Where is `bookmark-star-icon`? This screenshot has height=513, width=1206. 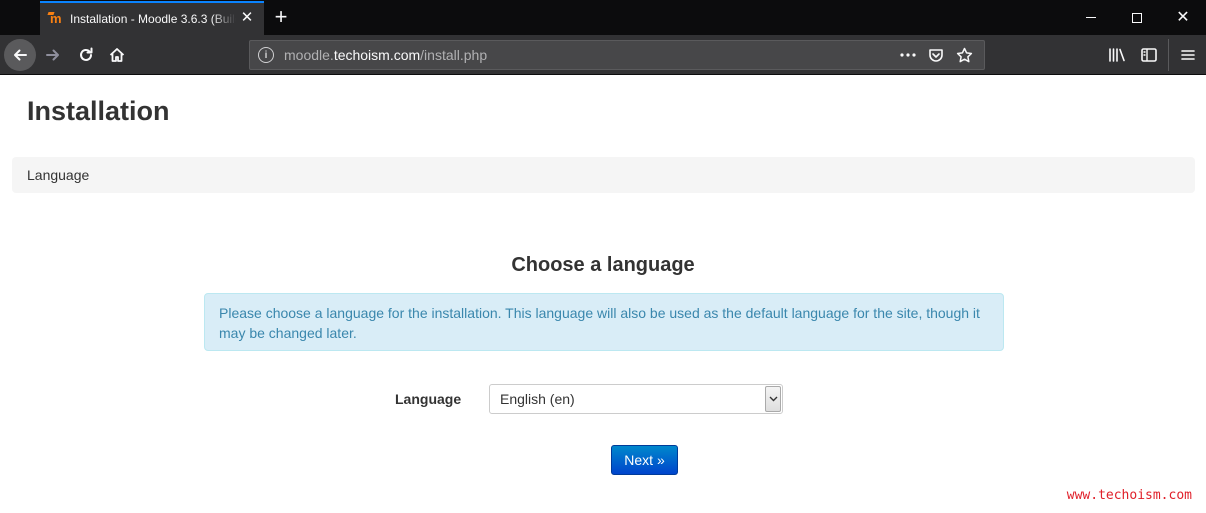 bookmark-star-icon is located at coordinates (964, 55).